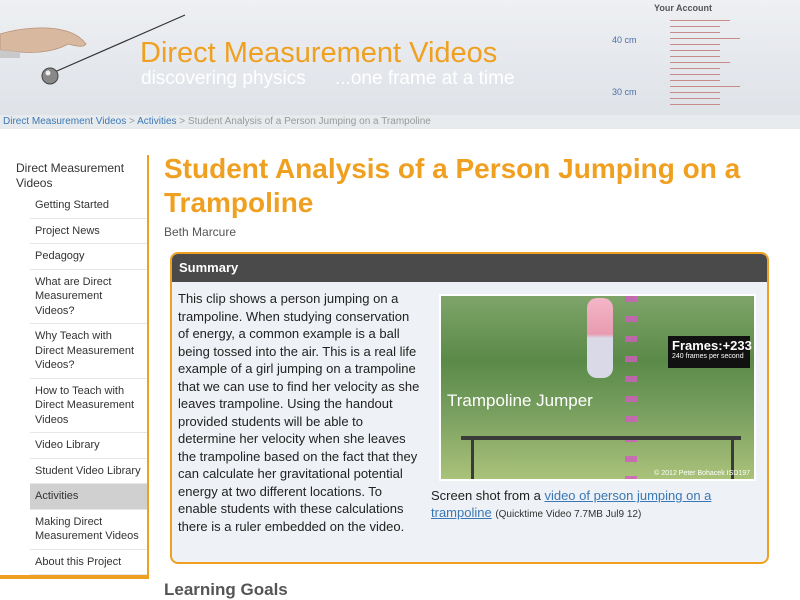  I want to click on sidebar-item-video-library: Video Library, so click(88, 446).